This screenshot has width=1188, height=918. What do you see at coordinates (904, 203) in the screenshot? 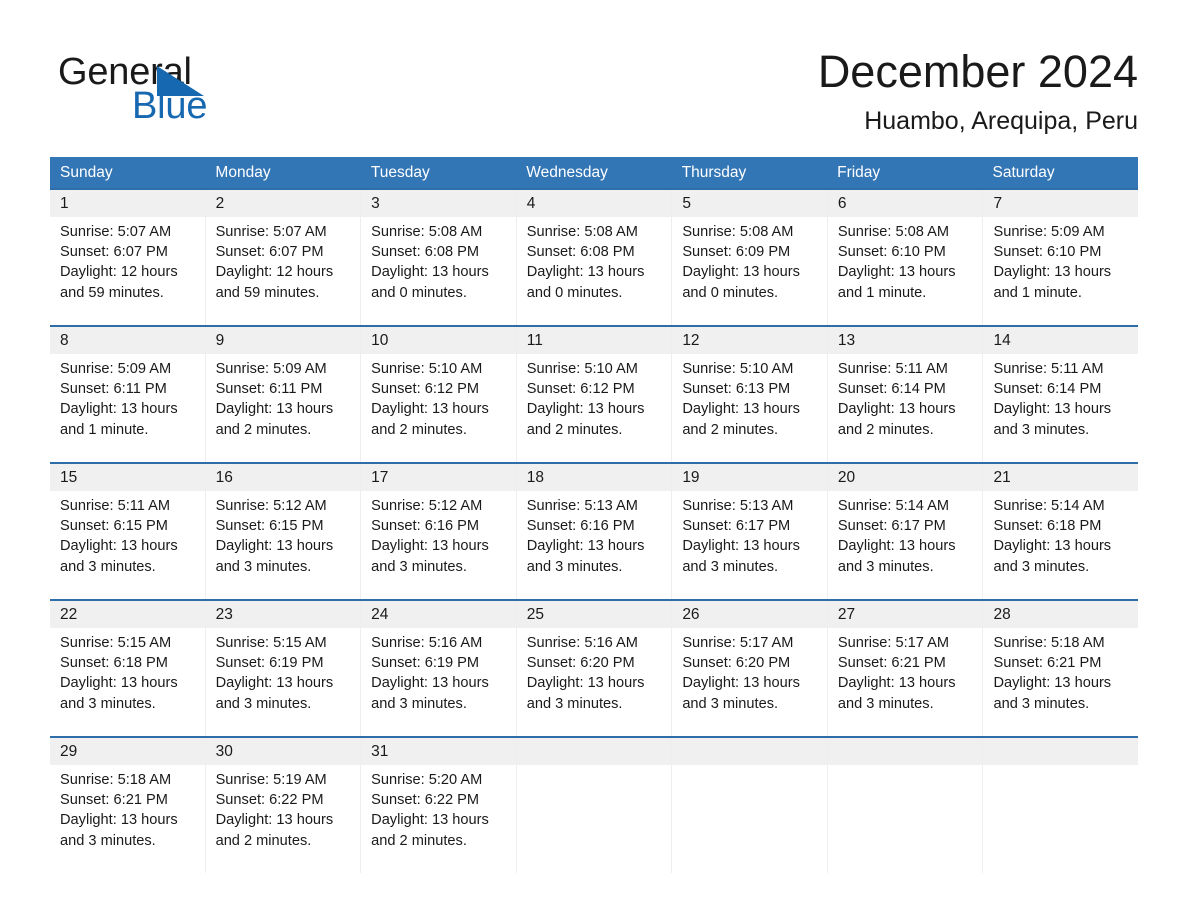
I see `day-number: 6` at bounding box center [904, 203].